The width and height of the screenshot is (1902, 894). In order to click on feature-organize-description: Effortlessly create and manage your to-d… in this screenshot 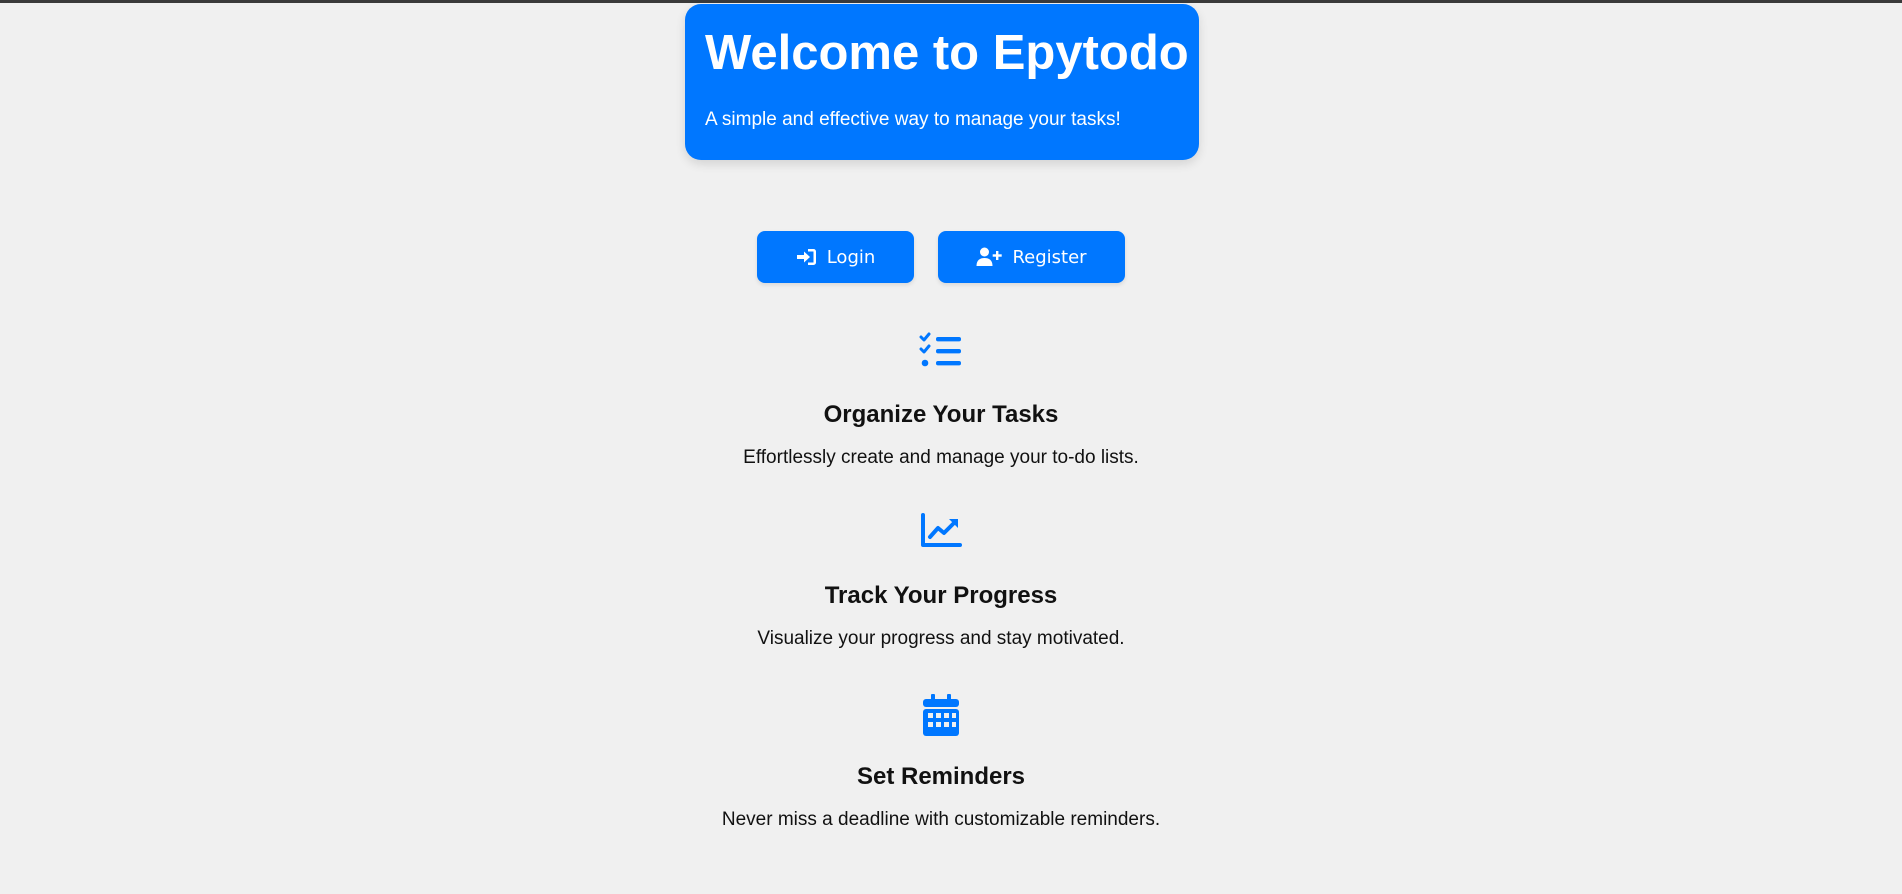, I will do `click(941, 457)`.